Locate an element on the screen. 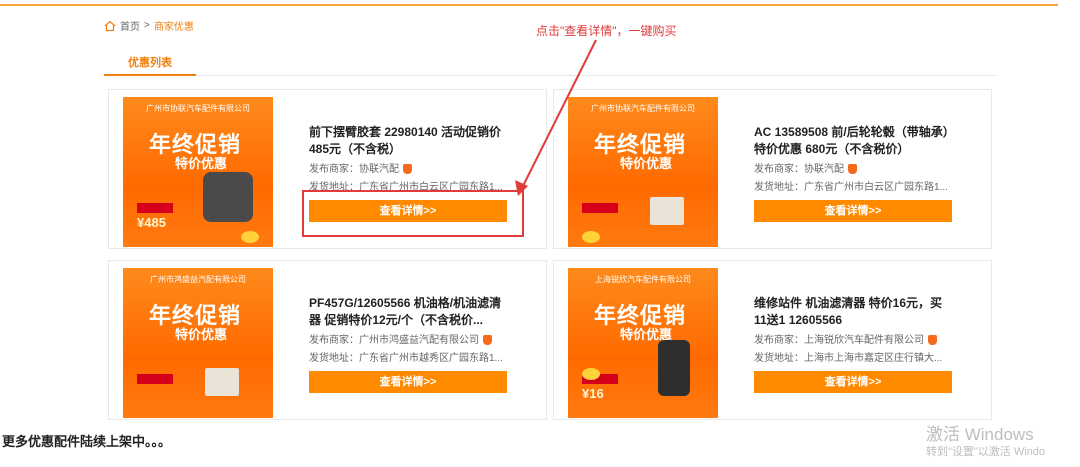 The image size is (1080, 467). tab-bar: 优惠列表 is located at coordinates (550, 63).